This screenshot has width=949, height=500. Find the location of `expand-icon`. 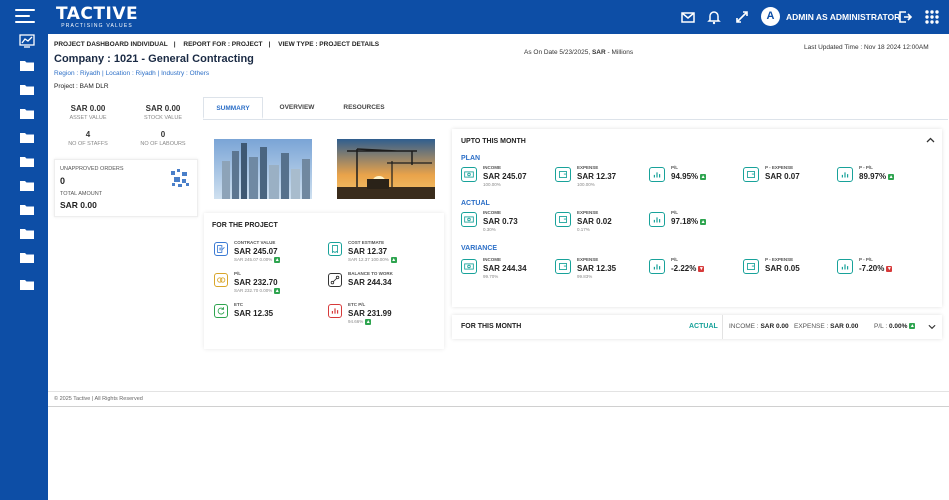

expand-icon is located at coordinates (742, 17).